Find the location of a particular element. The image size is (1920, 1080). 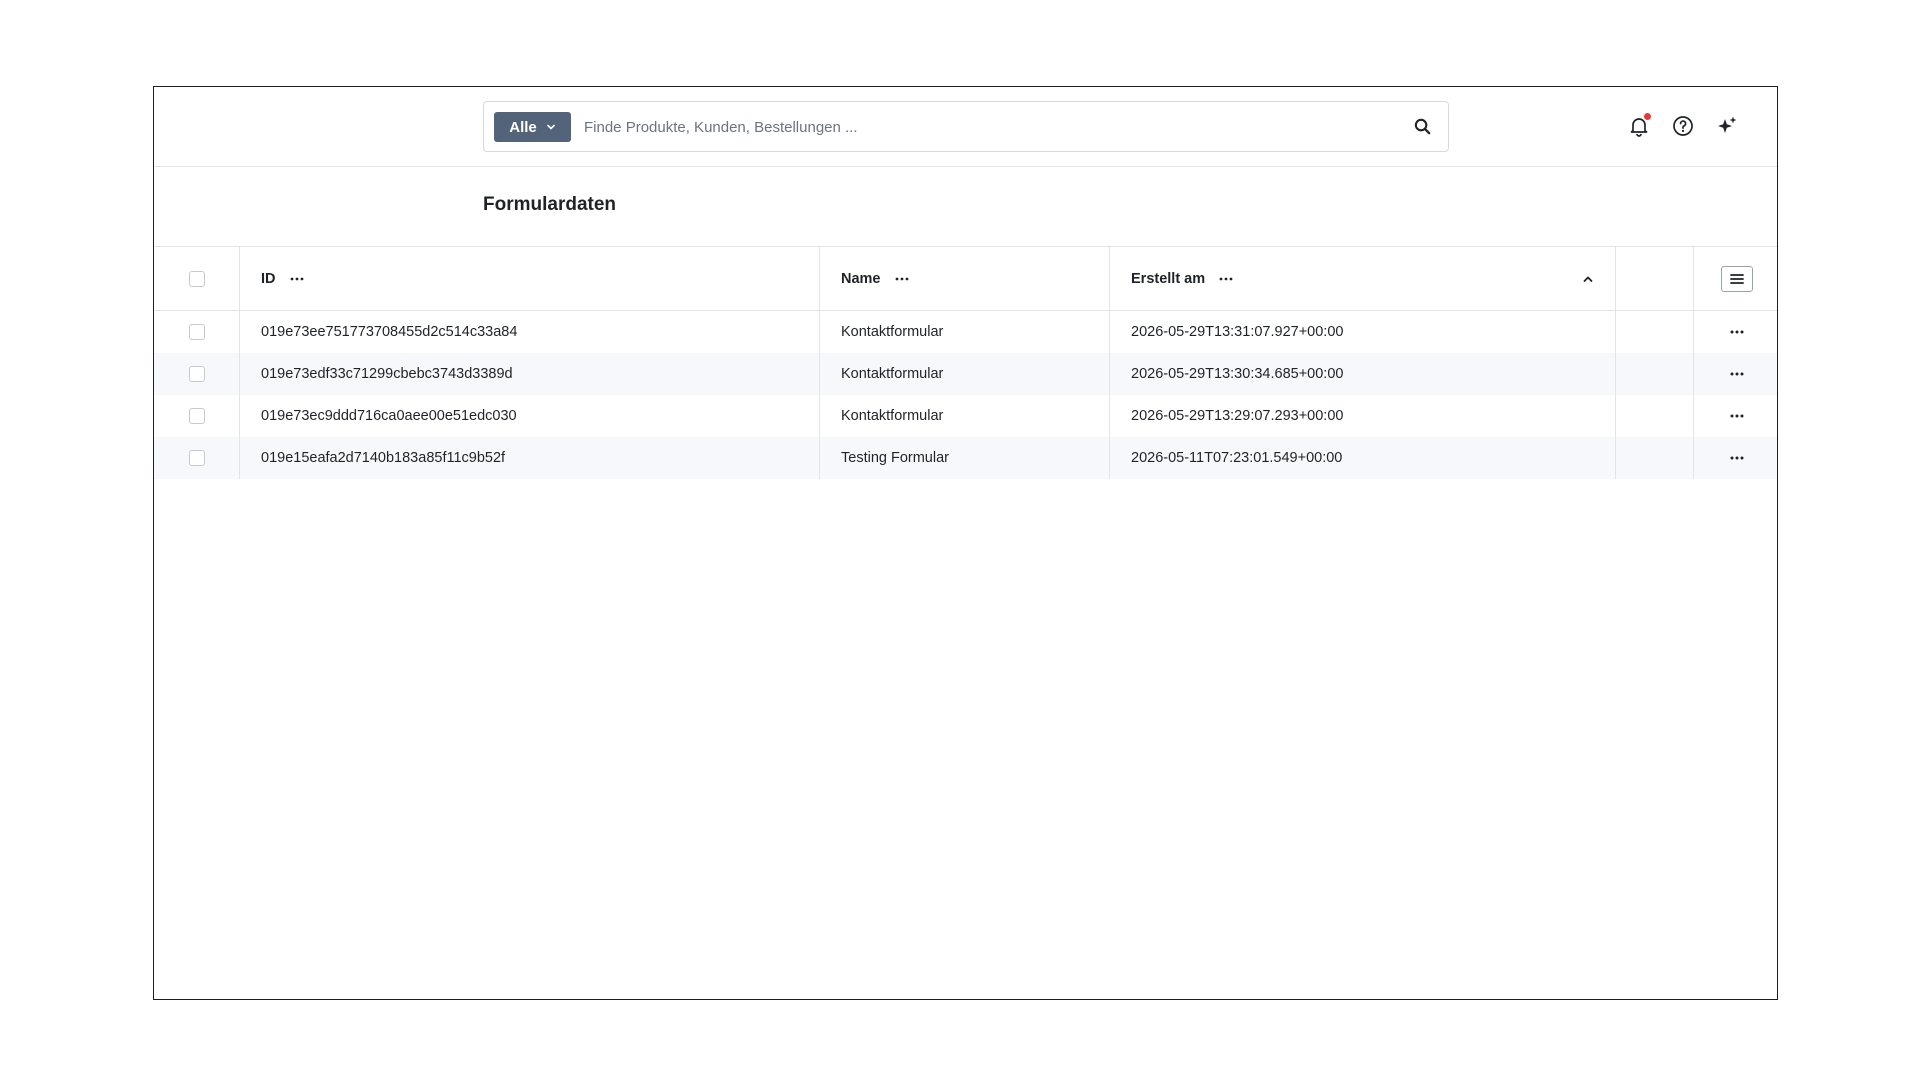

page-title: Formulardaten is located at coordinates (550, 204).